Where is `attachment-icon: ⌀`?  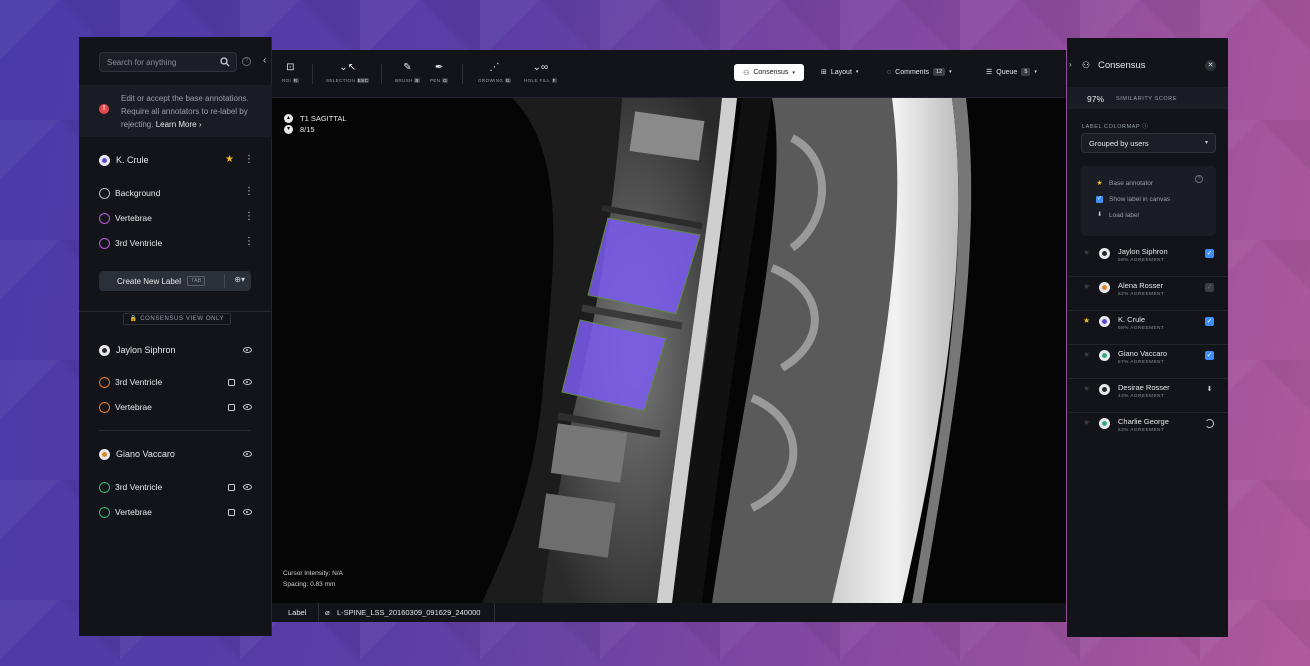 attachment-icon: ⌀ is located at coordinates (327, 612).